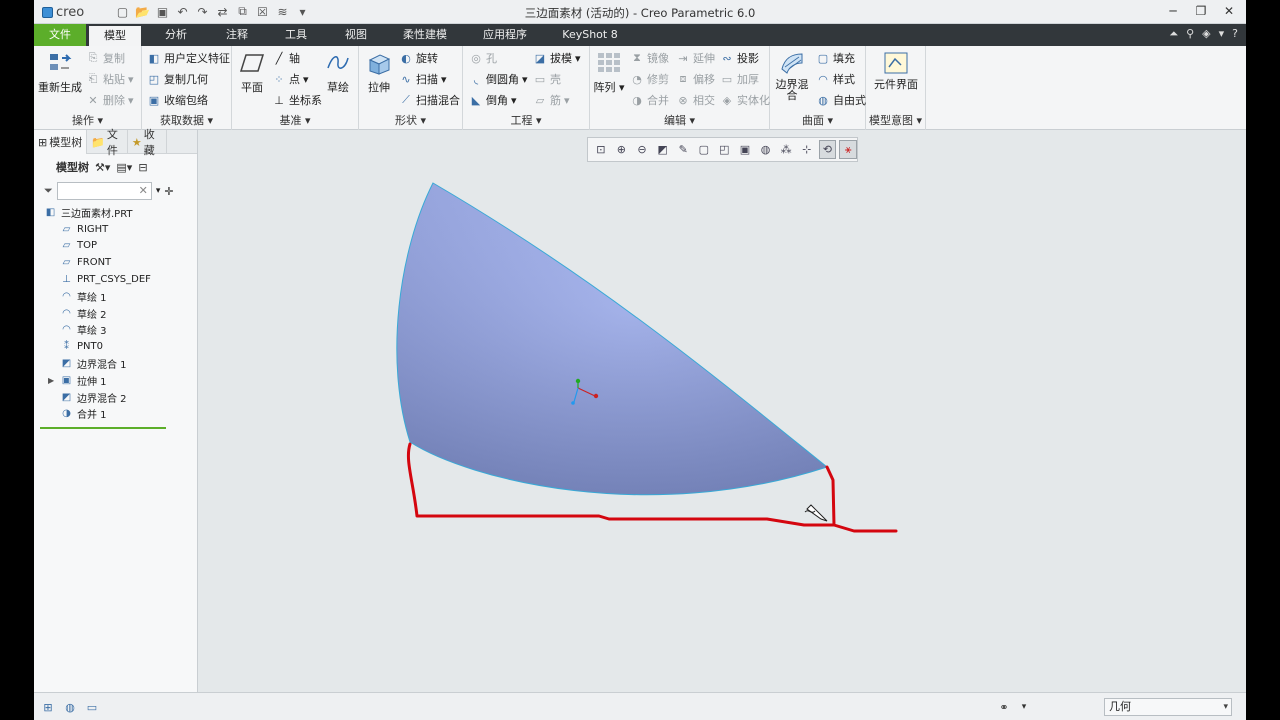 This screenshot has width=1280, height=720. I want to click on csys-display-icon: ⚹, so click(848, 149).